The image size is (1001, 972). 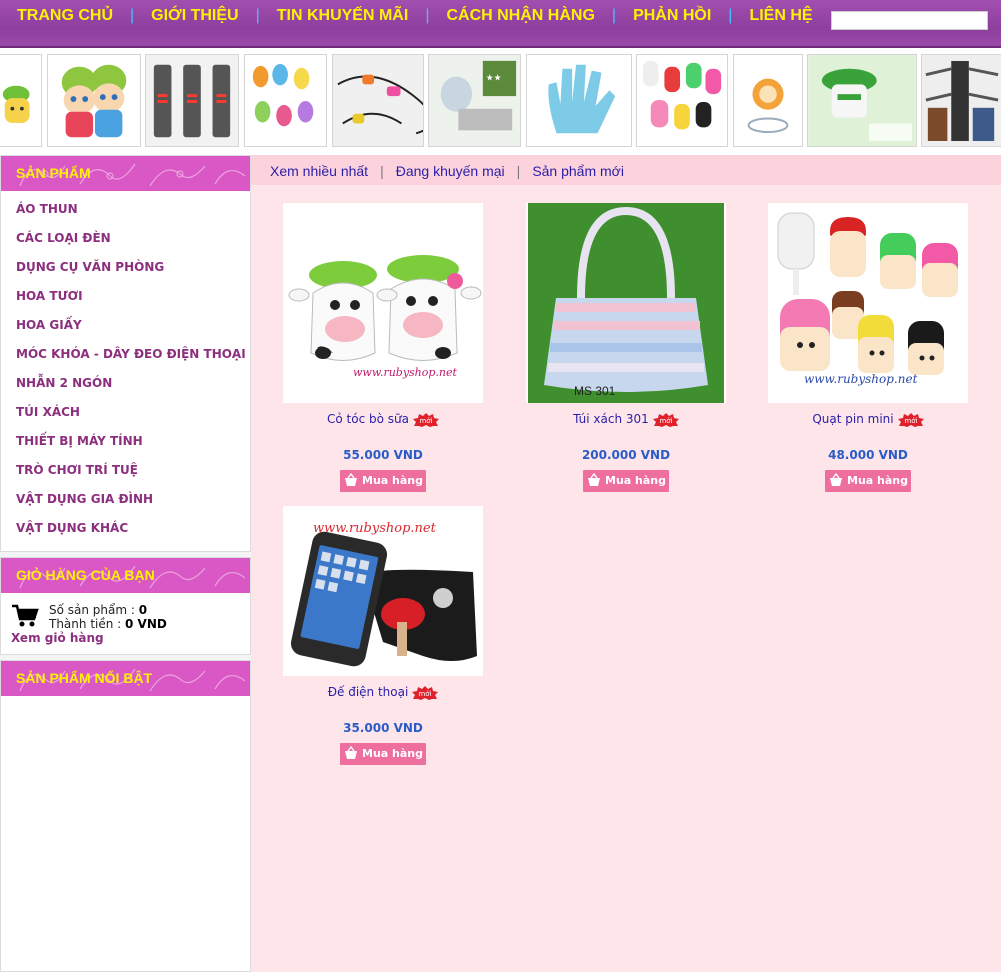 What do you see at coordinates (125, 325) in the screenshot?
I see `category-item: HOA GIẤY` at bounding box center [125, 325].